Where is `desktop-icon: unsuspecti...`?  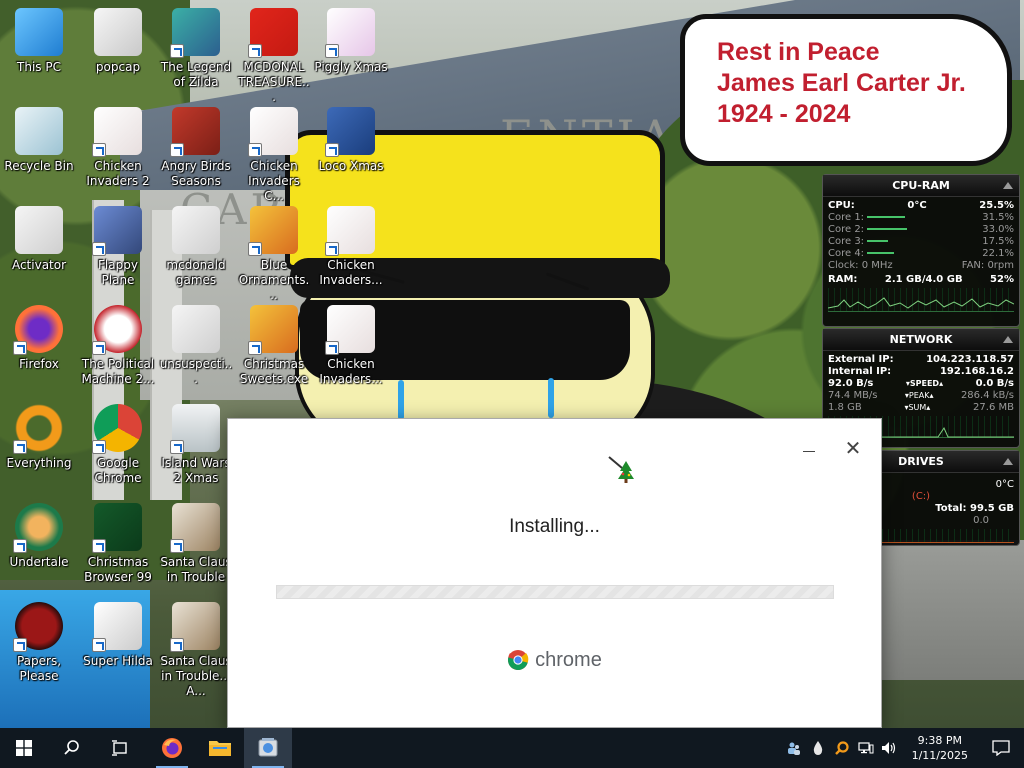
desktop-icon: unsuspecti... is located at coordinates (196, 346).